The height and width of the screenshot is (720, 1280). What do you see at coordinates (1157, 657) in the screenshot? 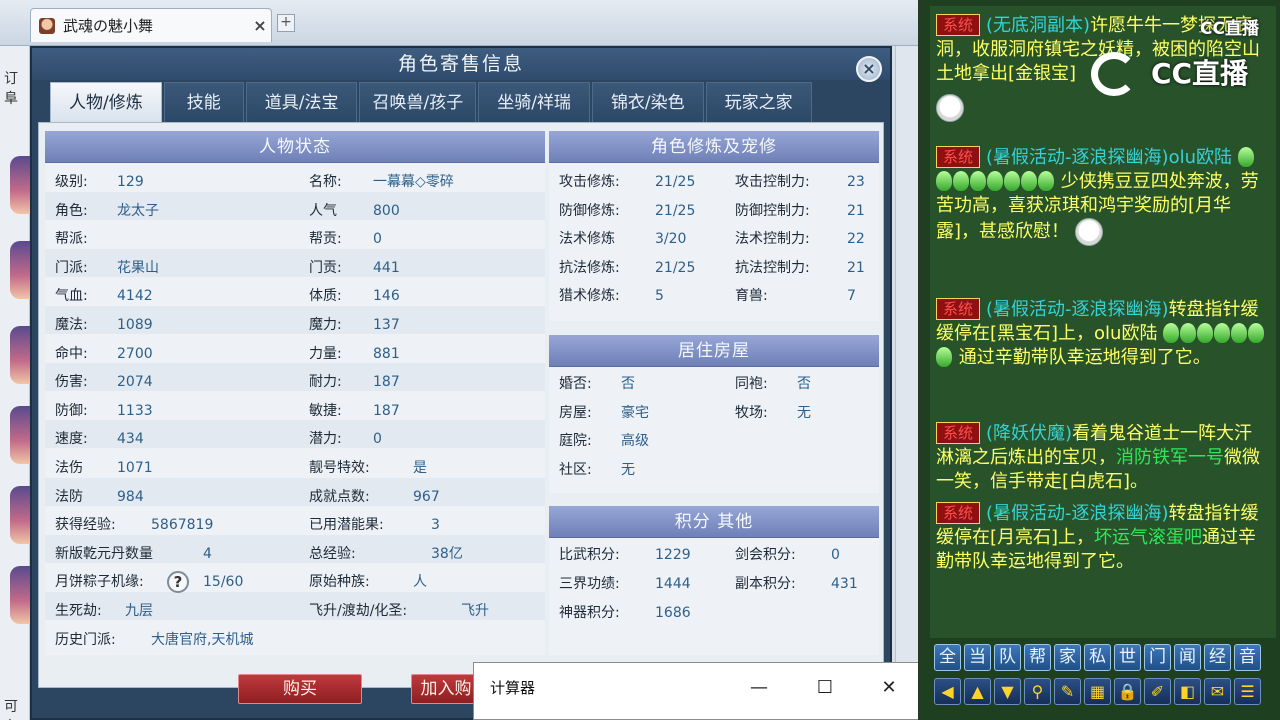
I see `channel-button: 门` at bounding box center [1157, 657].